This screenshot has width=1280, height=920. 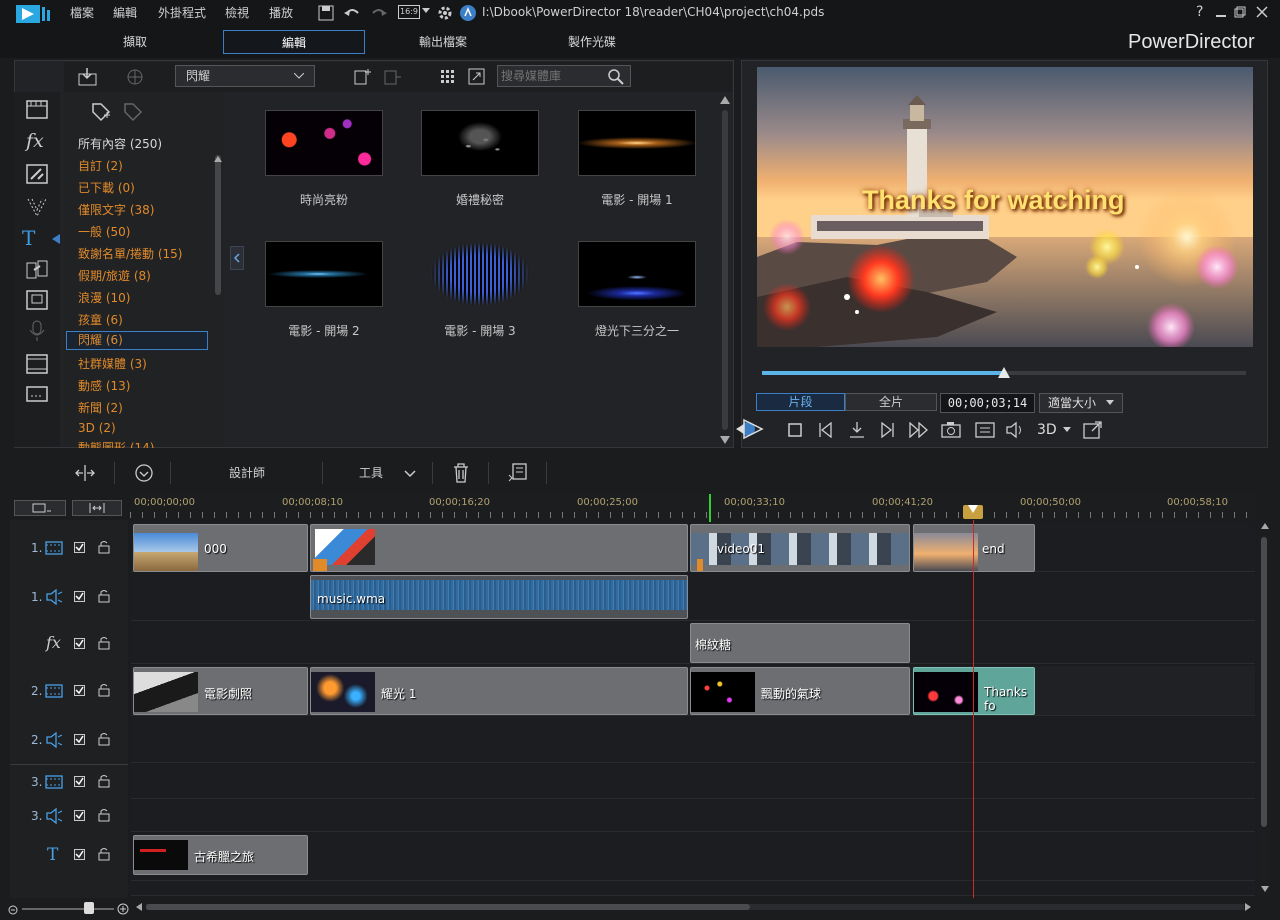 What do you see at coordinates (112, 363) in the screenshot?
I see `category-item: 社群媒體 (3)` at bounding box center [112, 363].